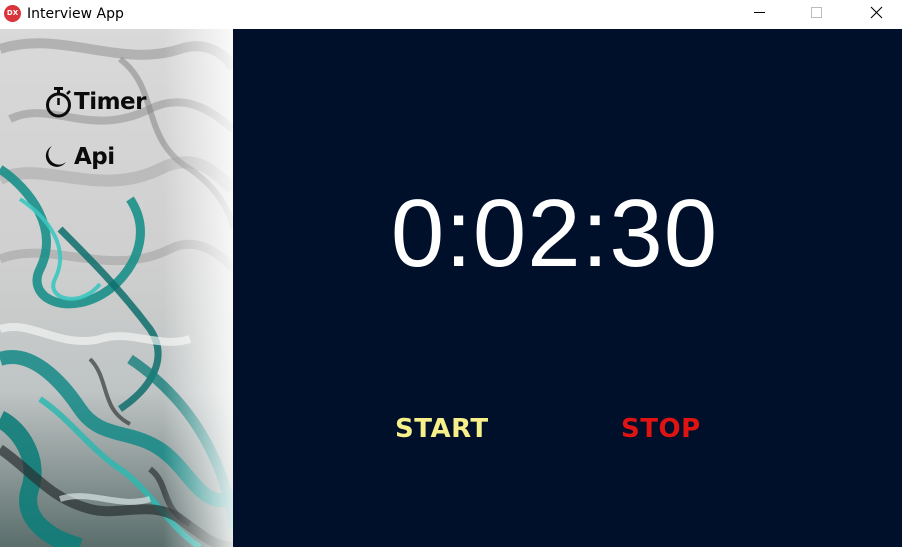  I want to click on sidebar-item-timer: Timer, so click(95, 102).